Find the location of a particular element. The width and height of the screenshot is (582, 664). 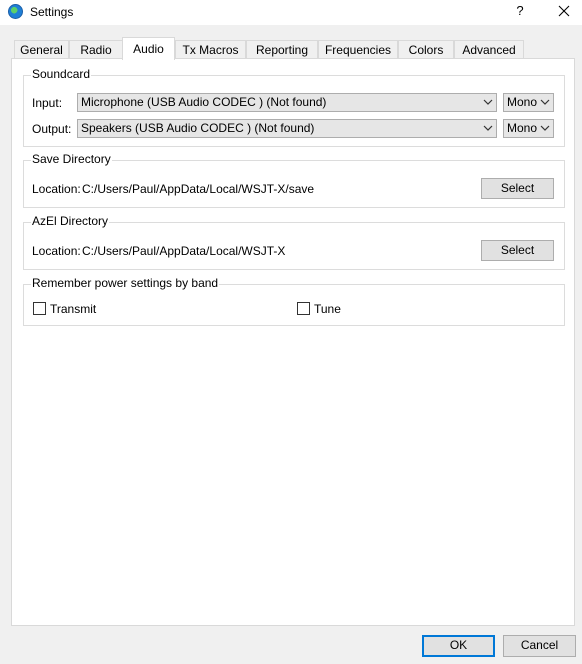

transmit-checkbox is located at coordinates (39, 308).